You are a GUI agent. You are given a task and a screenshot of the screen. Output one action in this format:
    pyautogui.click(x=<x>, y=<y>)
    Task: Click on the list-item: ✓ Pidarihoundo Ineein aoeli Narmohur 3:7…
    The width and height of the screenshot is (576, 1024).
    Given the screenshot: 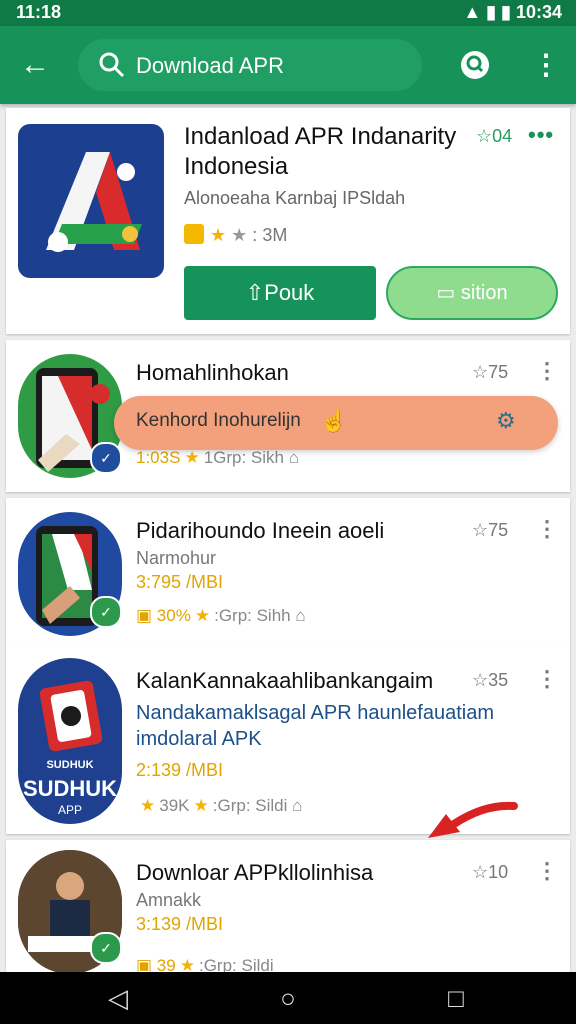 What is the action you would take?
    pyautogui.click(x=288, y=574)
    